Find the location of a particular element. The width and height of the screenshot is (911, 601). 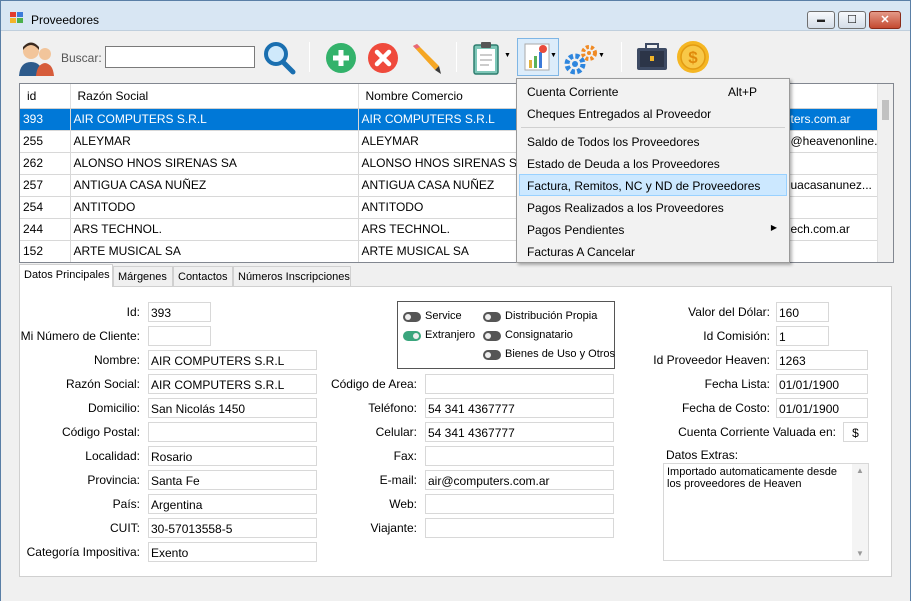

cell-razon-social: ALONSO HNOS SIRENAS SA is located at coordinates (214, 163).